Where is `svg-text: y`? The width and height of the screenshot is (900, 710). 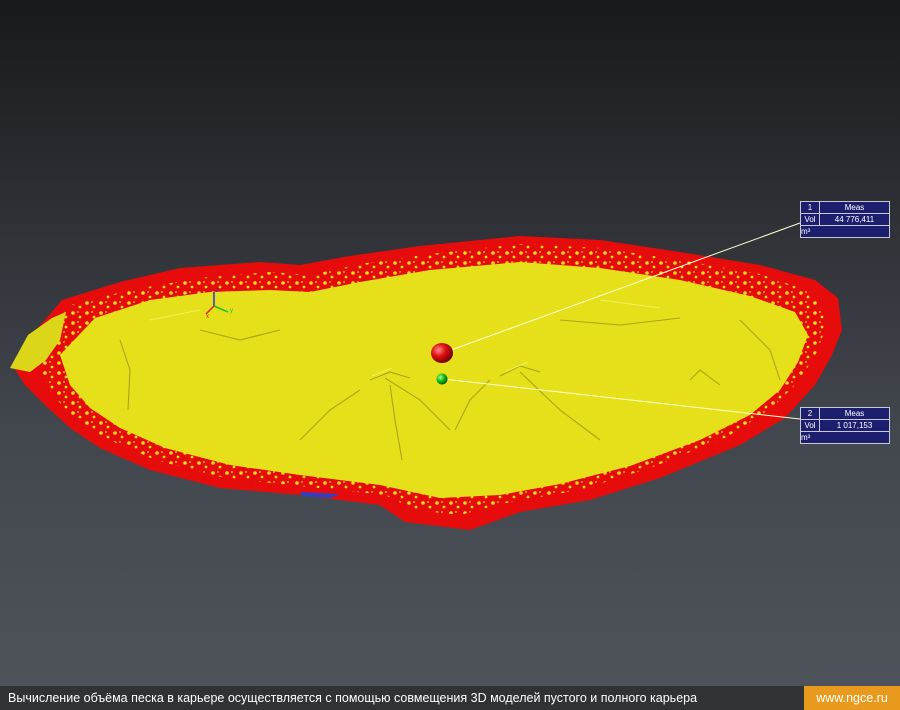
svg-text: y is located at coordinates (231, 311).